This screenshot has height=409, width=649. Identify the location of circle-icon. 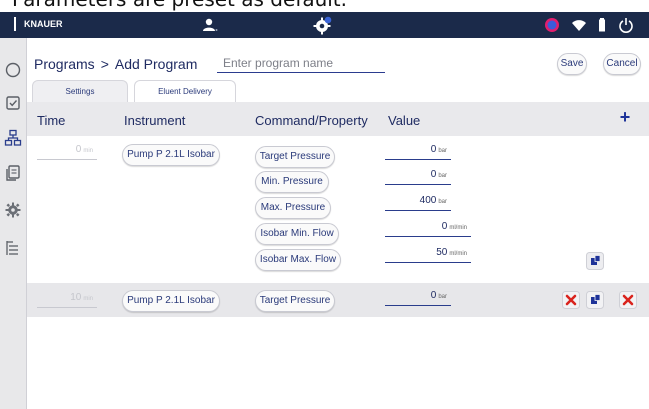
(13, 70).